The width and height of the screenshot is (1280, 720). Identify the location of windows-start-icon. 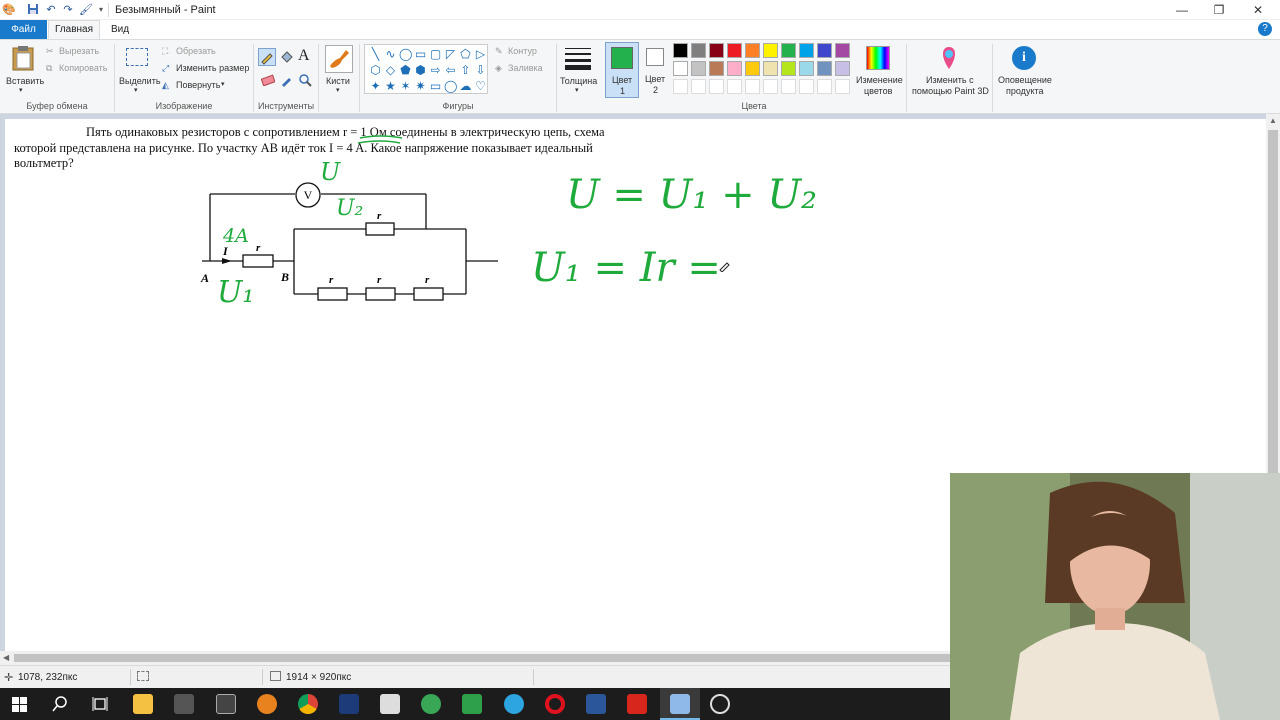
(19, 704).